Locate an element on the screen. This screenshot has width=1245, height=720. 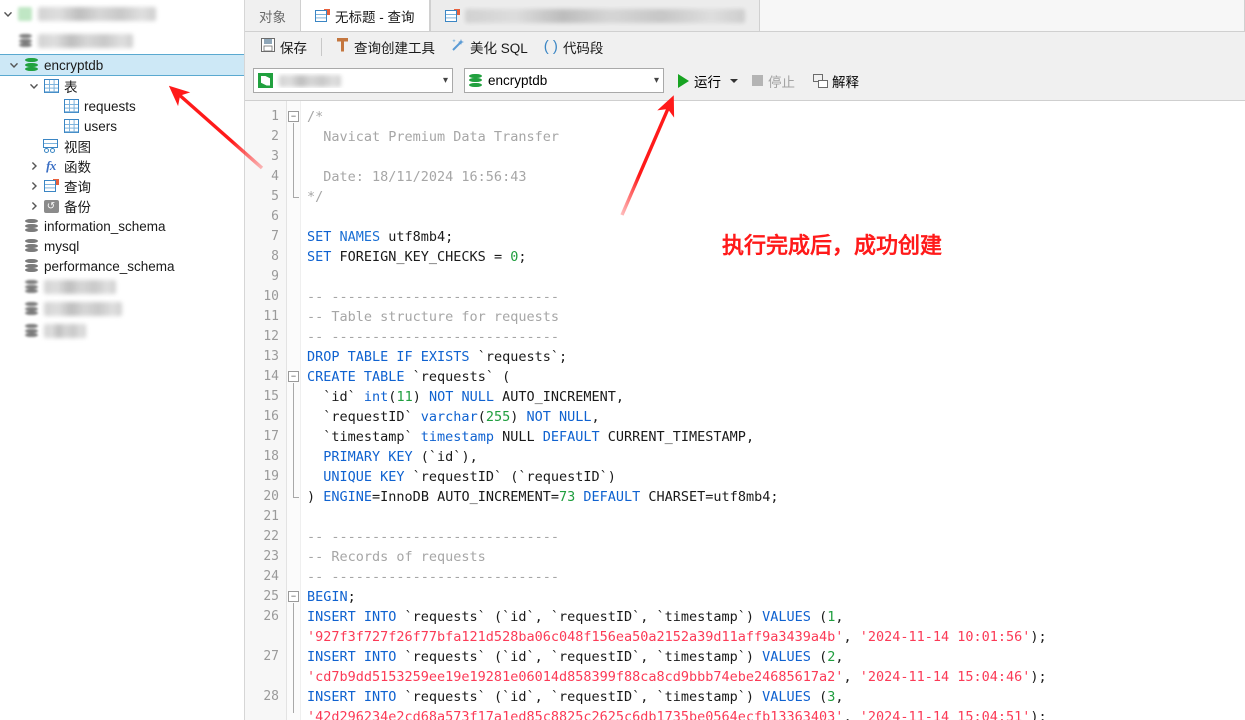
redacted-connection-row is located at coordinates (122, 14).